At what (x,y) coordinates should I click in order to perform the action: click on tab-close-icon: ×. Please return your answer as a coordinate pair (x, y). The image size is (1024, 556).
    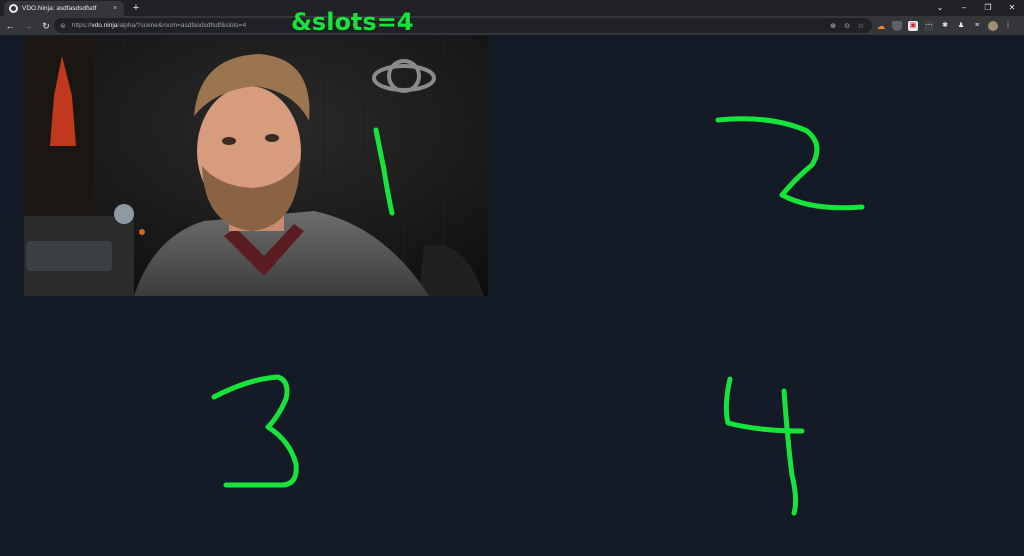
    Looking at the image, I should click on (115, 8).